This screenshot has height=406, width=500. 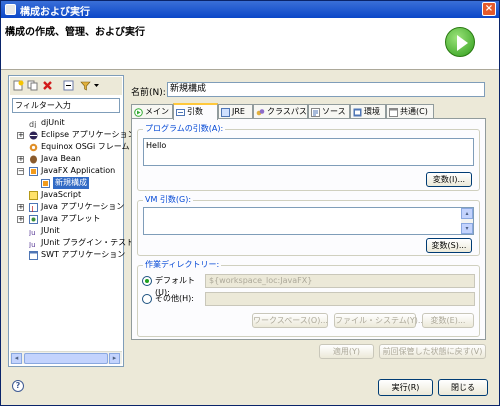 What do you see at coordinates (168, 199) in the screenshot?
I see `vm-args-label: VM 引数(G):` at bounding box center [168, 199].